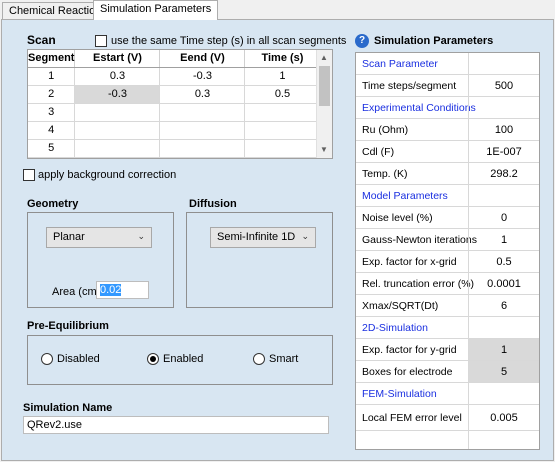 The image size is (555, 462). What do you see at coordinates (153, 359) in the screenshot?
I see `radio-enabled` at bounding box center [153, 359].